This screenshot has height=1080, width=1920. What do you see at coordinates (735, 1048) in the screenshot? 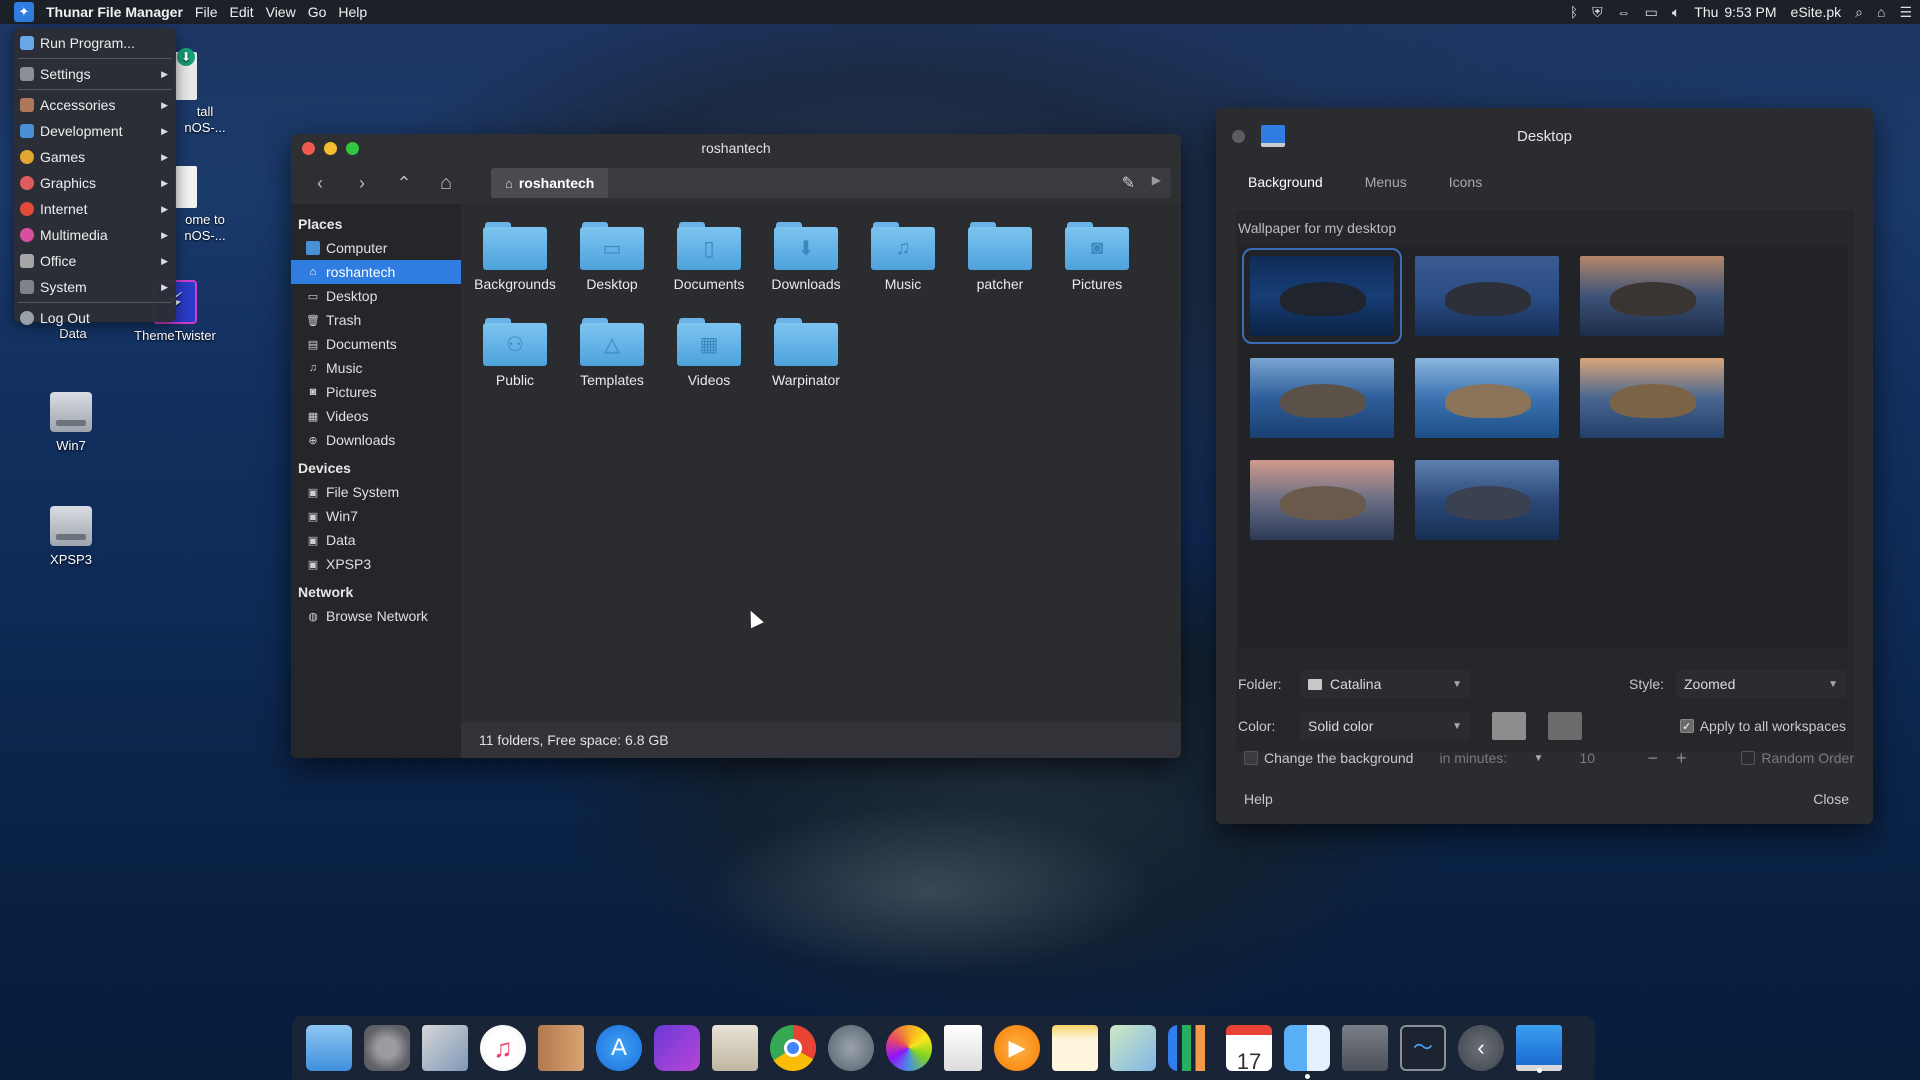
I see `dock-calculator-icon` at bounding box center [735, 1048].